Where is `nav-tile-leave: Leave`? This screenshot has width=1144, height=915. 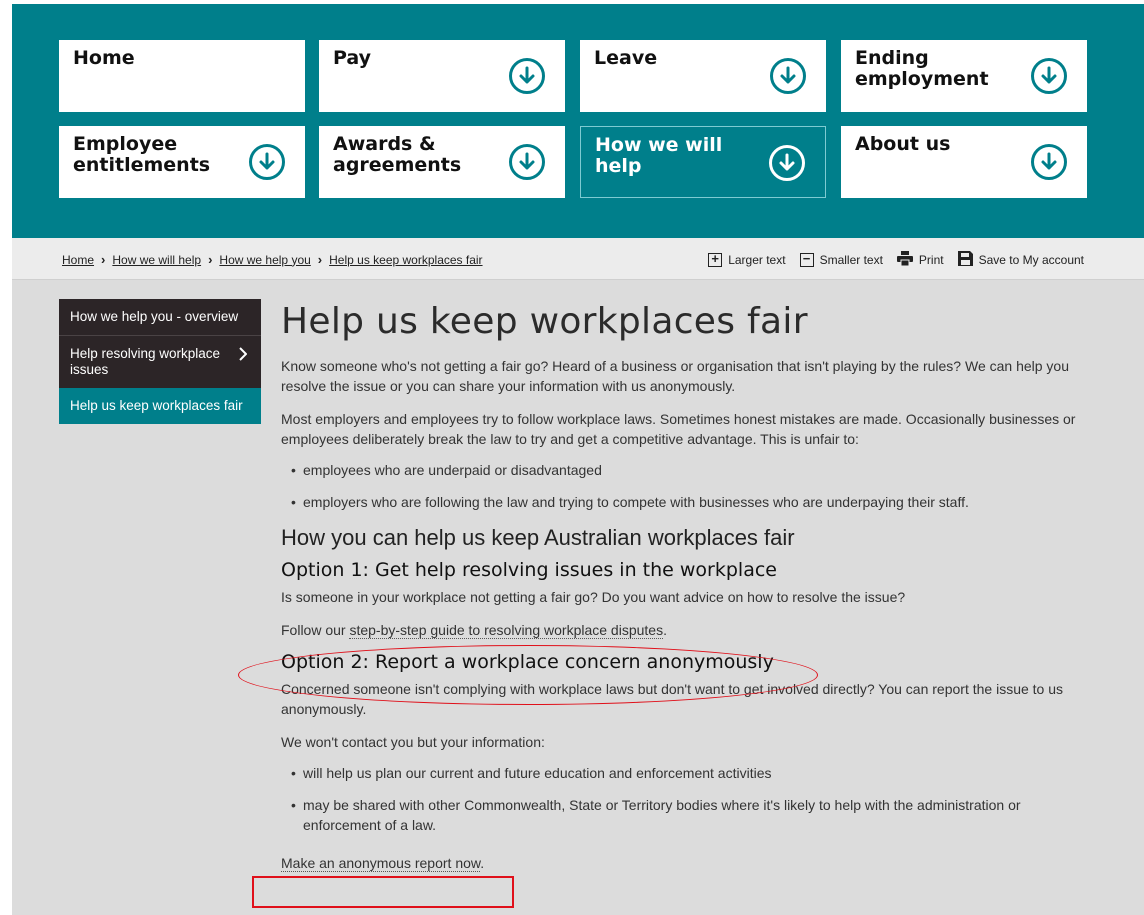
nav-tile-leave: Leave is located at coordinates (703, 76).